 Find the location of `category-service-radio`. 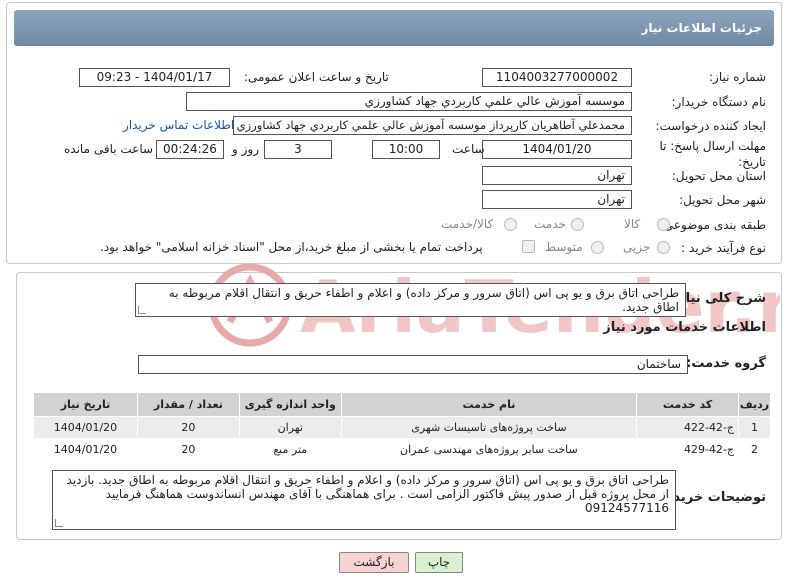

category-service-radio is located at coordinates (577, 224).